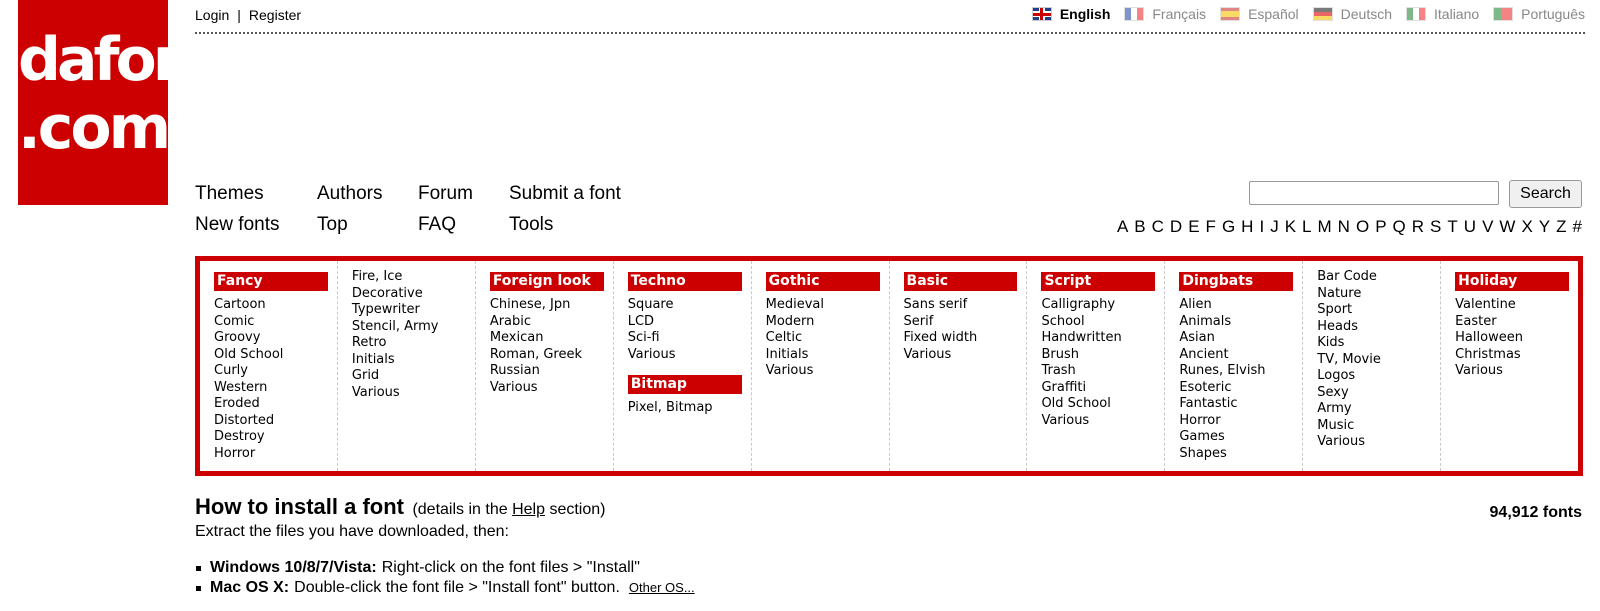  I want to click on category-link: Western, so click(271, 388).